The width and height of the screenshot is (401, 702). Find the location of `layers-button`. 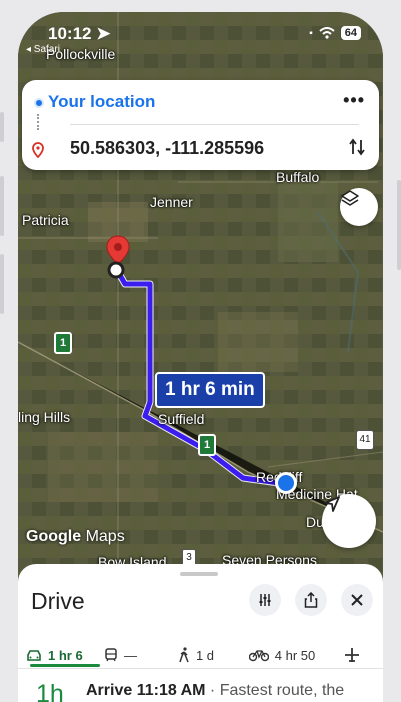

layers-button is located at coordinates (359, 207).